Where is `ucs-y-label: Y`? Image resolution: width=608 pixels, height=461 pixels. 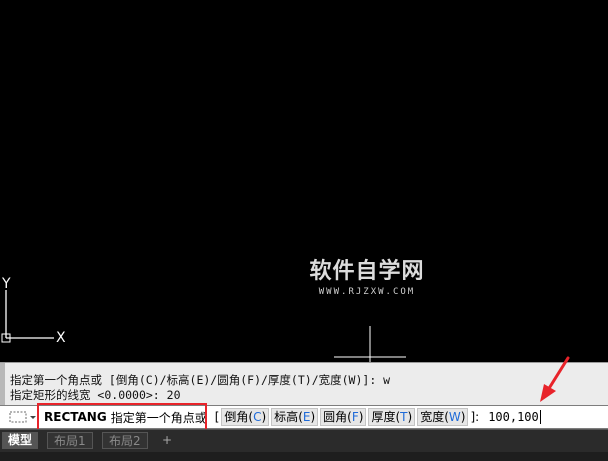
ucs-y-label: Y is located at coordinates (6, 284).